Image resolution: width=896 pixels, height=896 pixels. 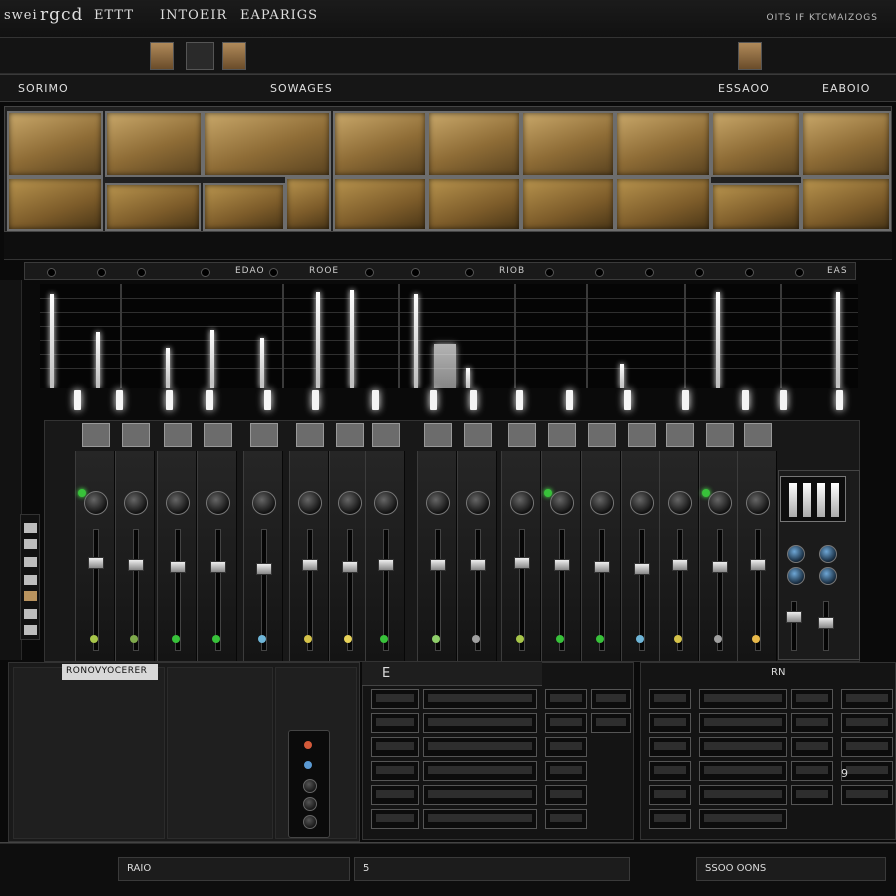 What do you see at coordinates (193, 15) in the screenshot?
I see `menu-item-4: INTOEIR` at bounding box center [193, 15].